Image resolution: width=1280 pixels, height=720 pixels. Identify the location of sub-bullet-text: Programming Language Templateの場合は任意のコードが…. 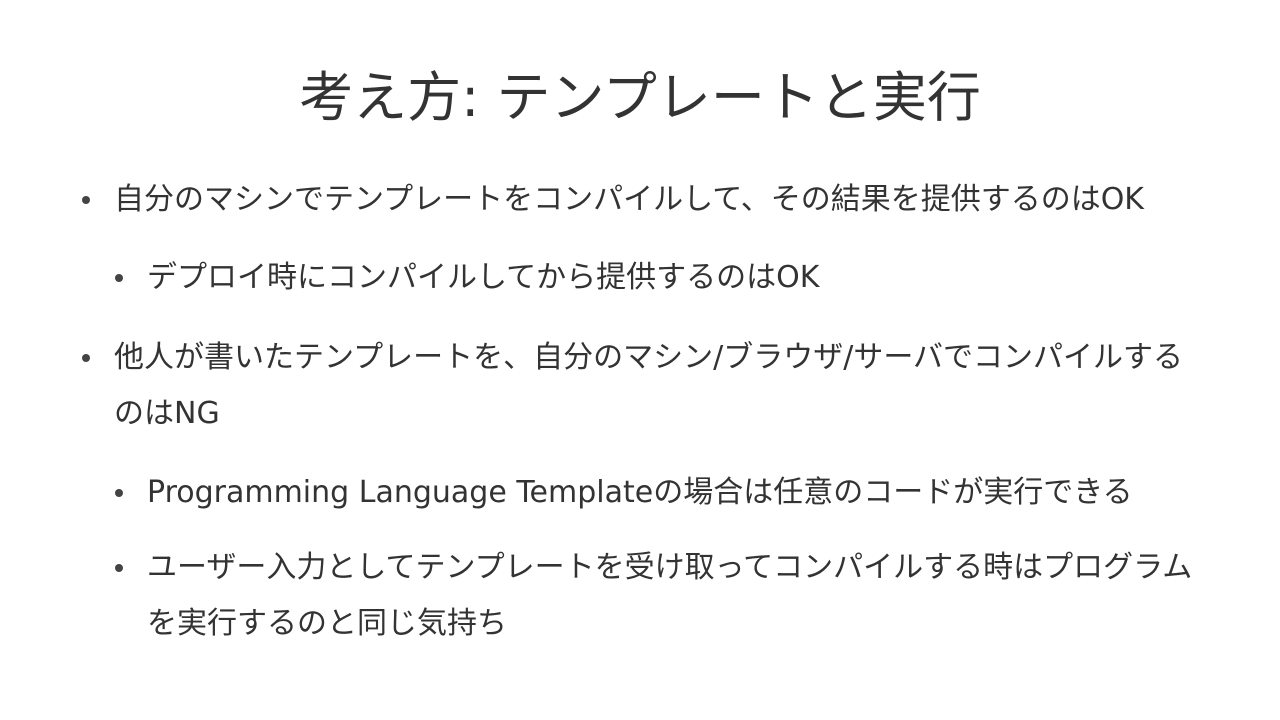
(640, 492).